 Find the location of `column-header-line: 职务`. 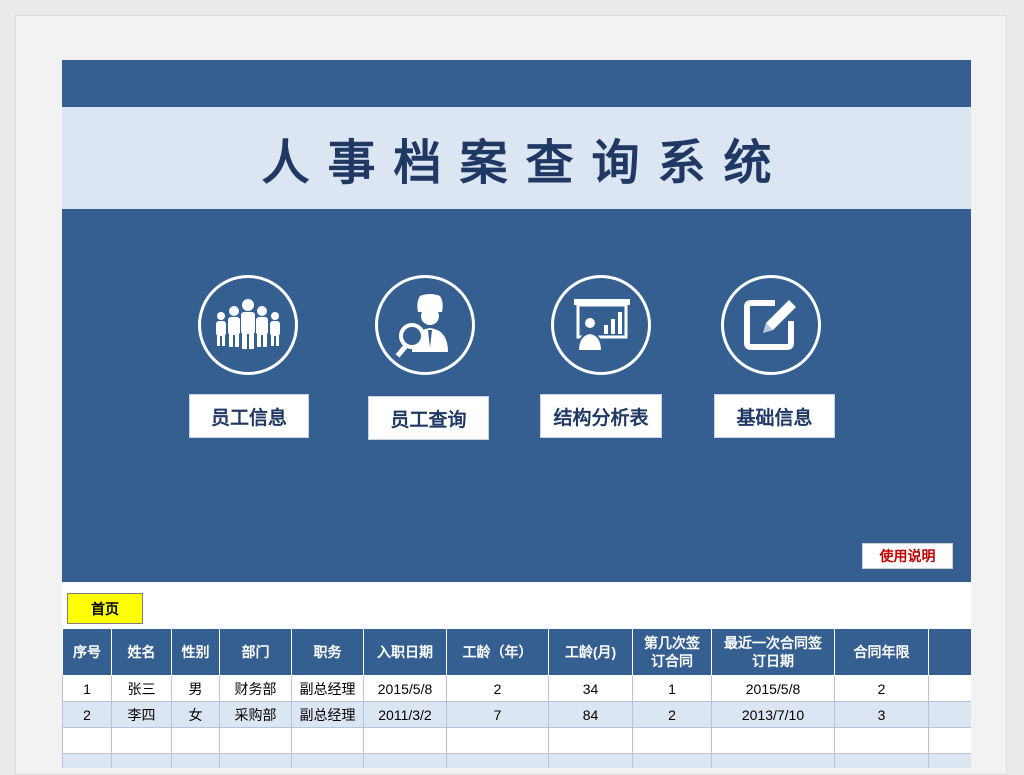

column-header-line: 职务 is located at coordinates (327, 652).